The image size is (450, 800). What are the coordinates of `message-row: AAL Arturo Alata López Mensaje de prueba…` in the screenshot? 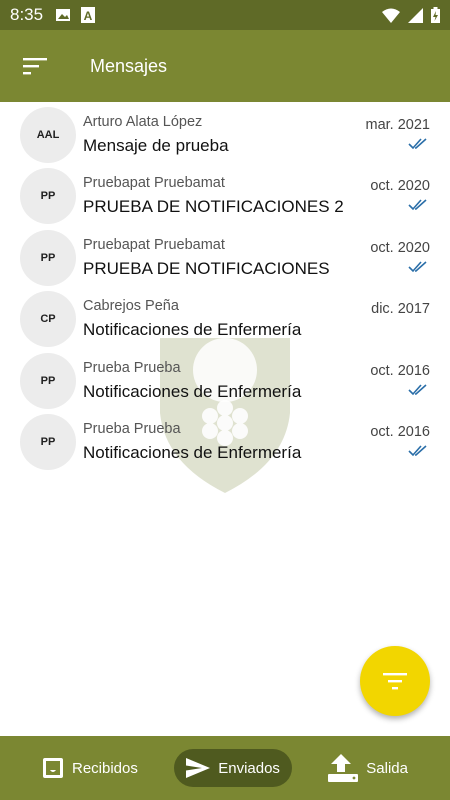 It's located at (225, 134).